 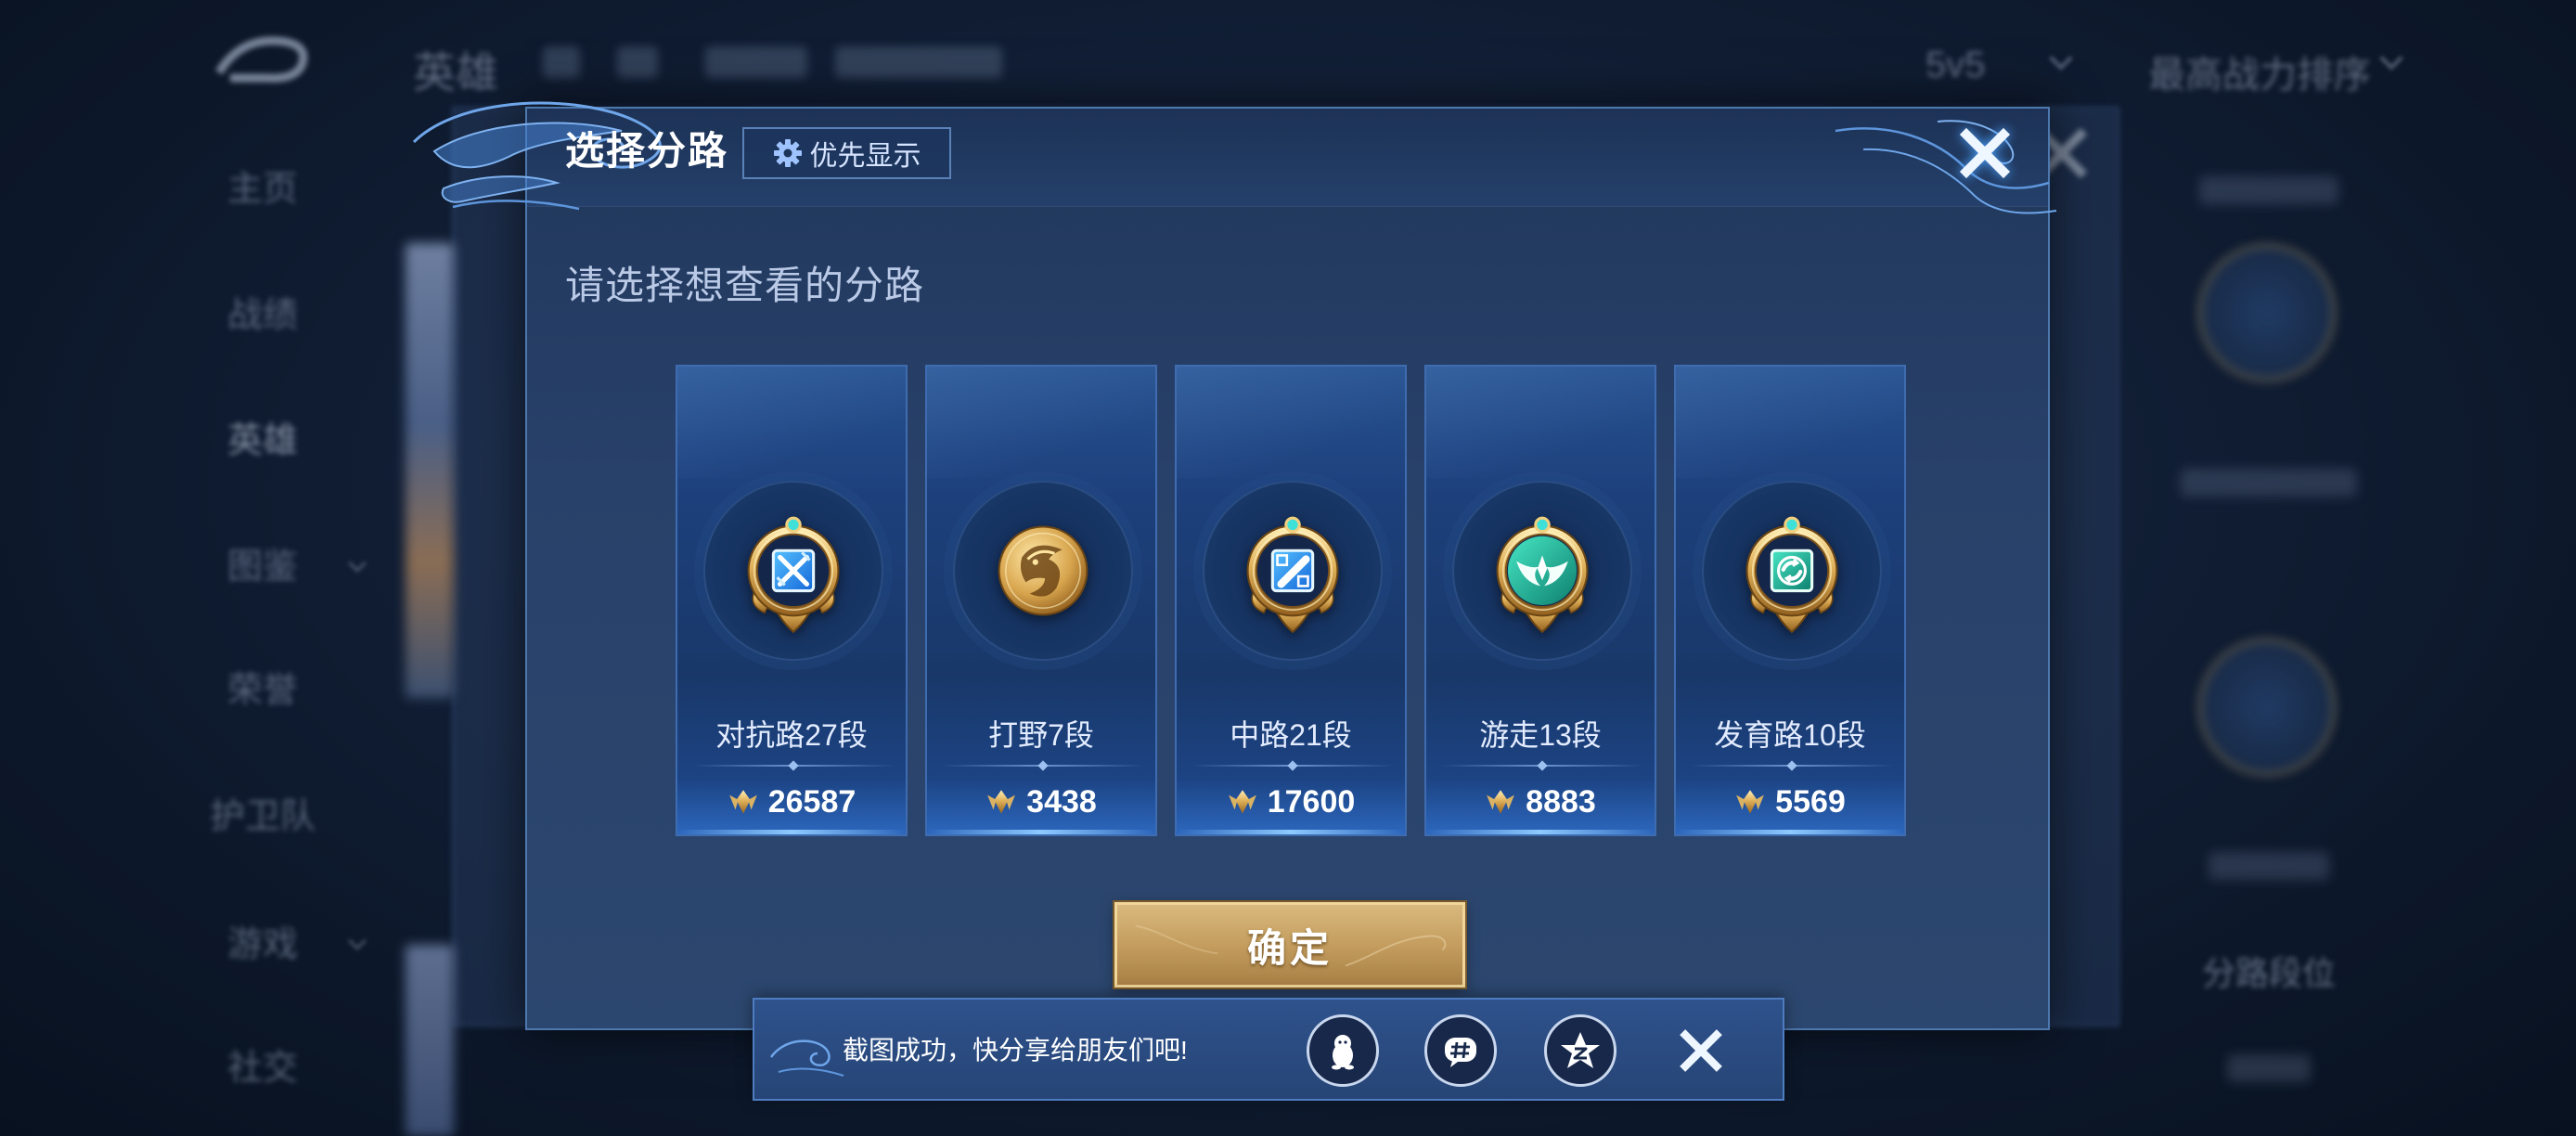 I want to click on share-moments-button, so click(x=1461, y=1050).